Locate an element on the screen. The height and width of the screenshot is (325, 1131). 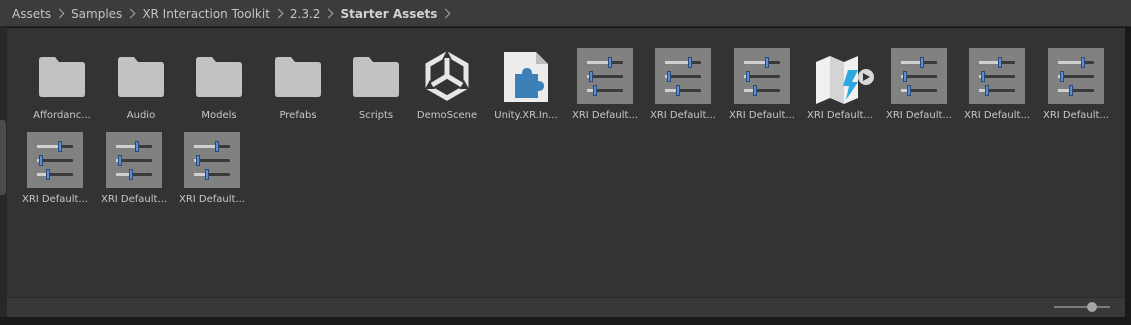
zoom-slider-track is located at coordinates (1082, 307).